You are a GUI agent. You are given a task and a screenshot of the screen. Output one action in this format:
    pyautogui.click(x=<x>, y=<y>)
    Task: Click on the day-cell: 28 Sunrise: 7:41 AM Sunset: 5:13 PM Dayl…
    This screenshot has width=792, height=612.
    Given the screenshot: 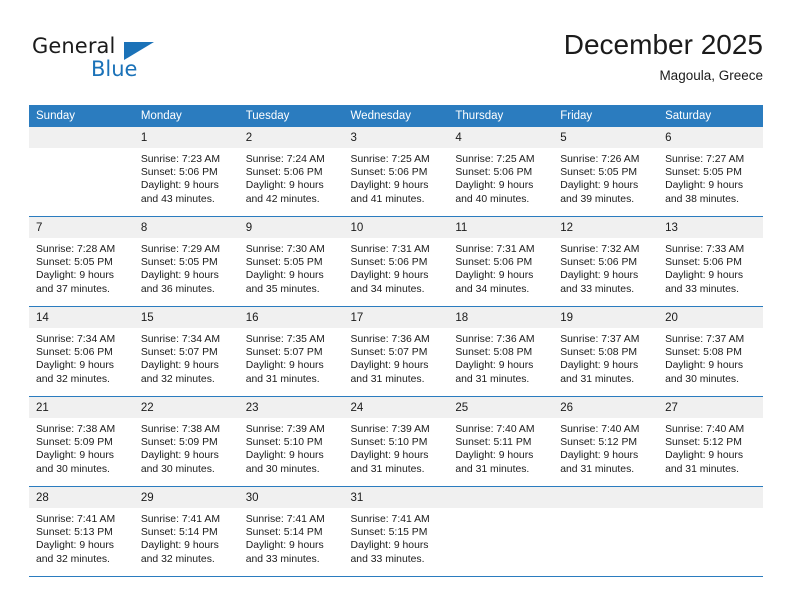 What is the action you would take?
    pyautogui.click(x=81, y=531)
    